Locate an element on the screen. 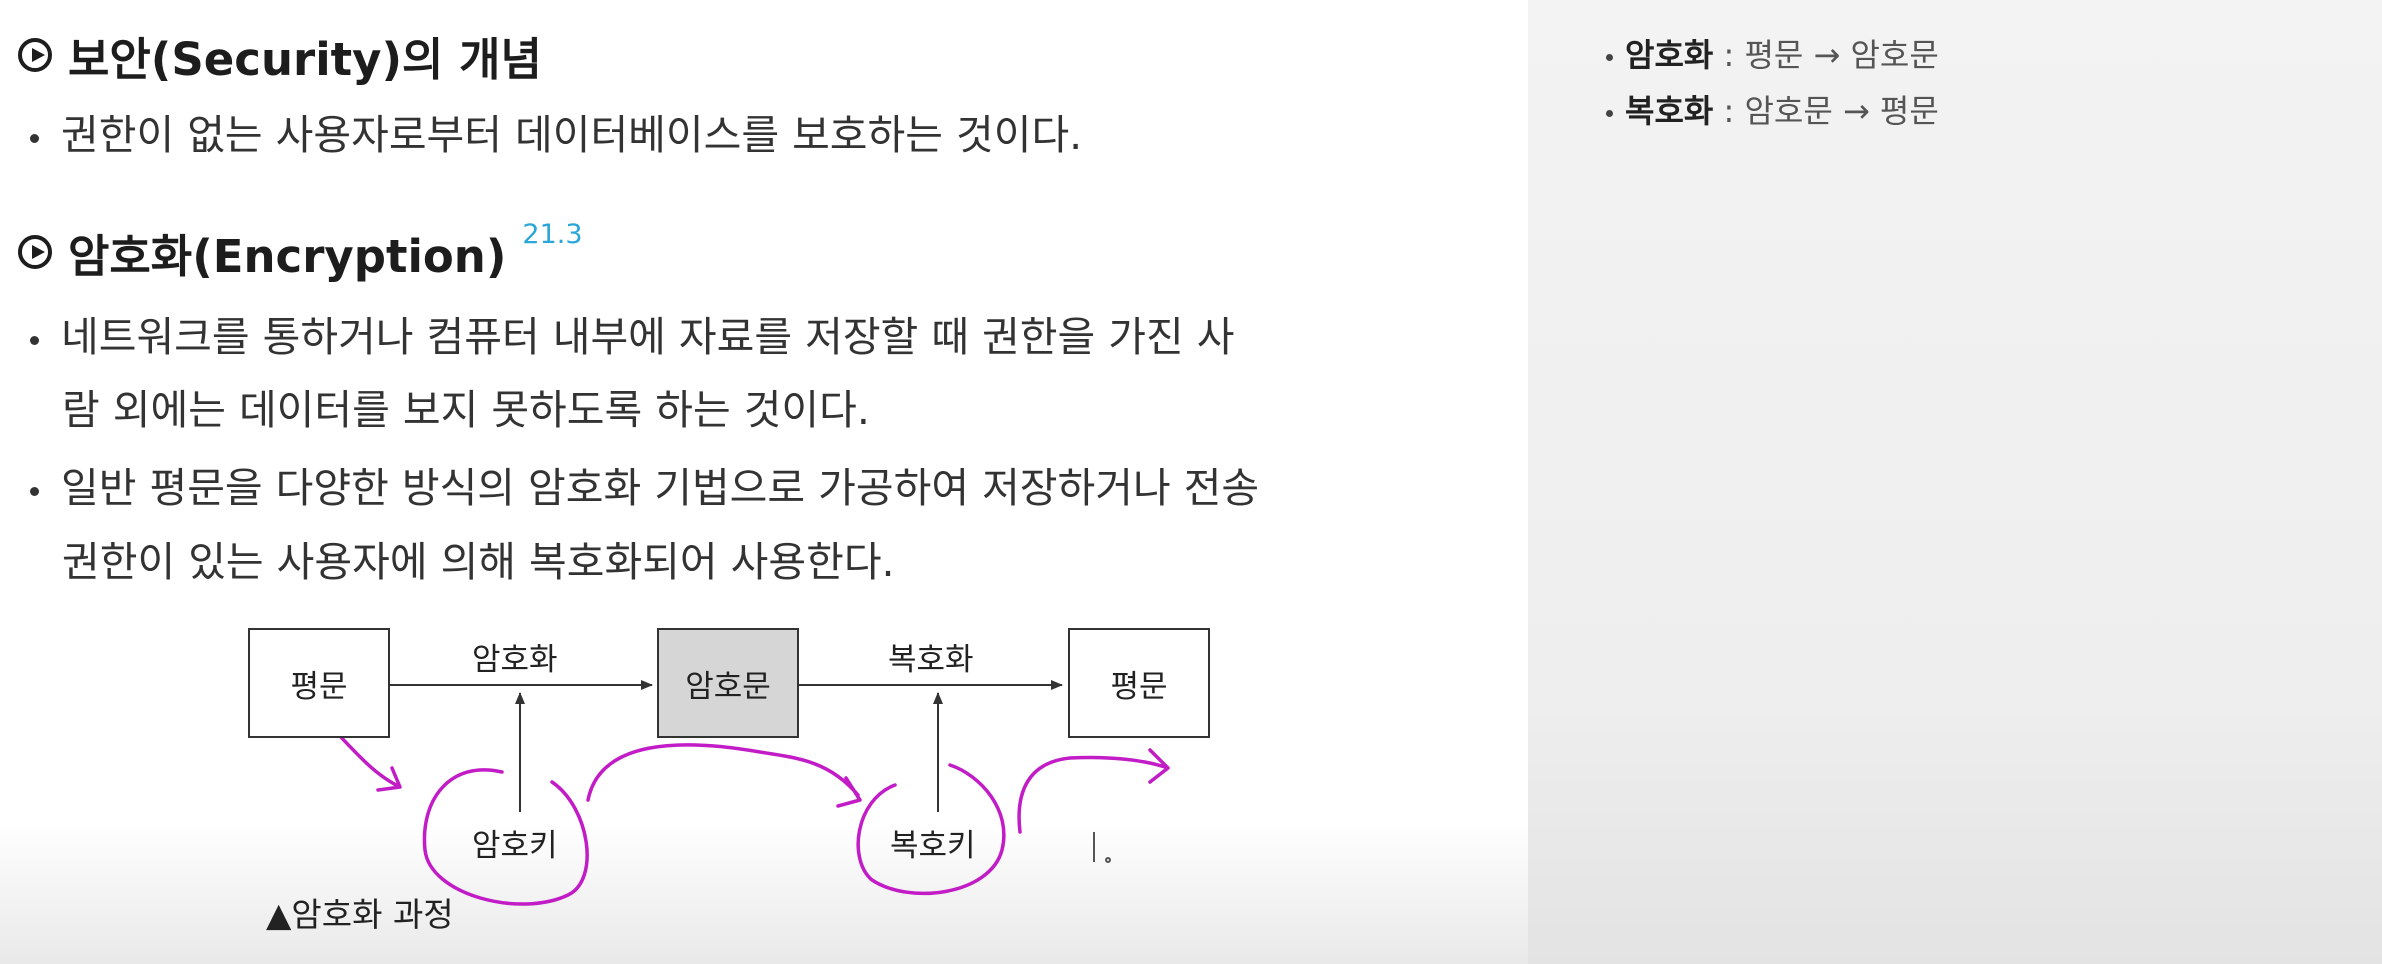 The width and height of the screenshot is (2382, 964). decrypt-key-label: 복호키 is located at coordinates (933, 846).